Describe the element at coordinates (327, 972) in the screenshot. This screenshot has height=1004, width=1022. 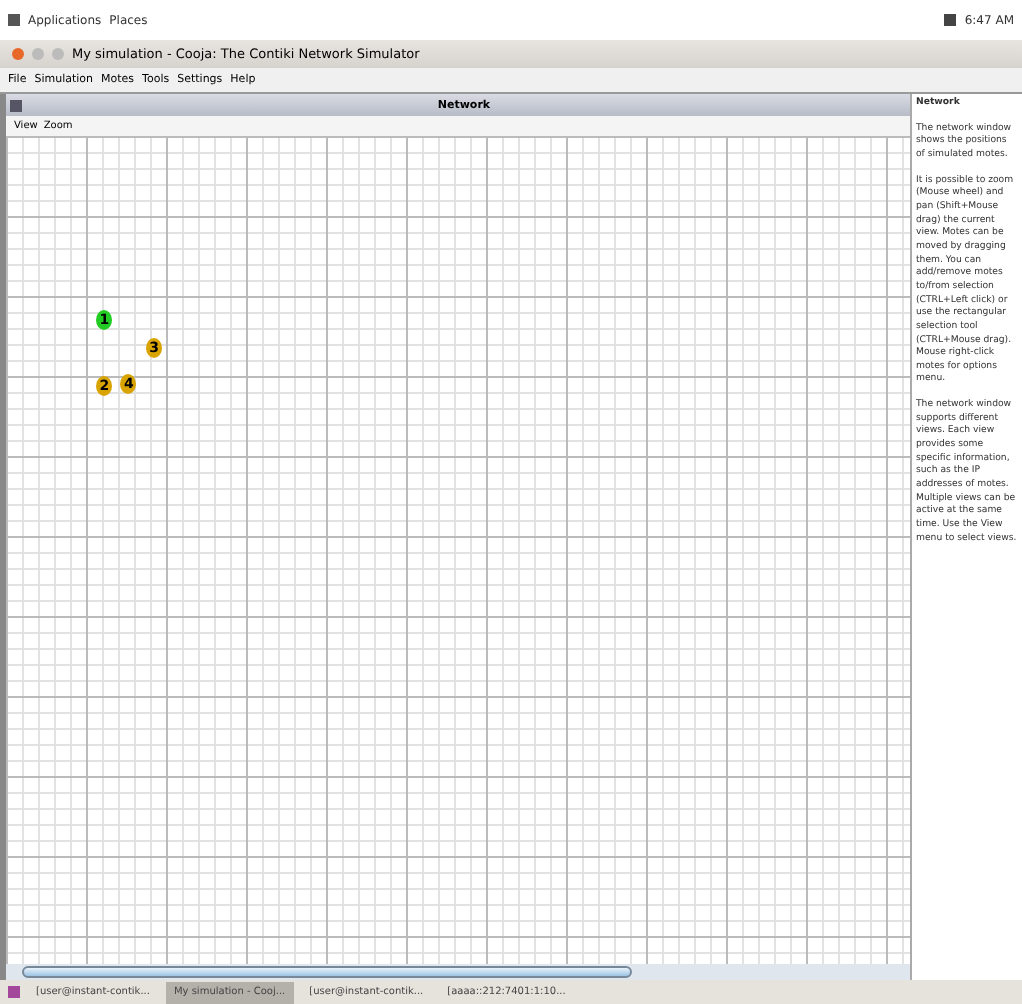
I see `scrollbar-thumb` at that location.